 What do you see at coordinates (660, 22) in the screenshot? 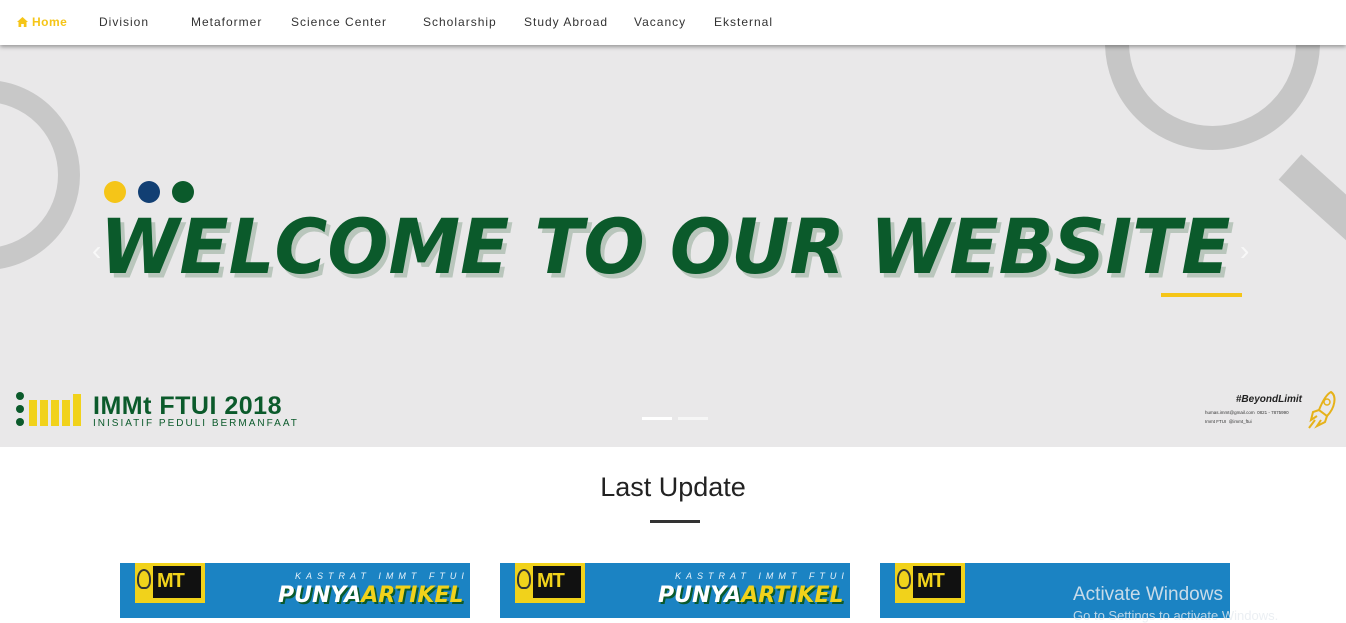
I see `nav-vacancy: Vacancy` at bounding box center [660, 22].